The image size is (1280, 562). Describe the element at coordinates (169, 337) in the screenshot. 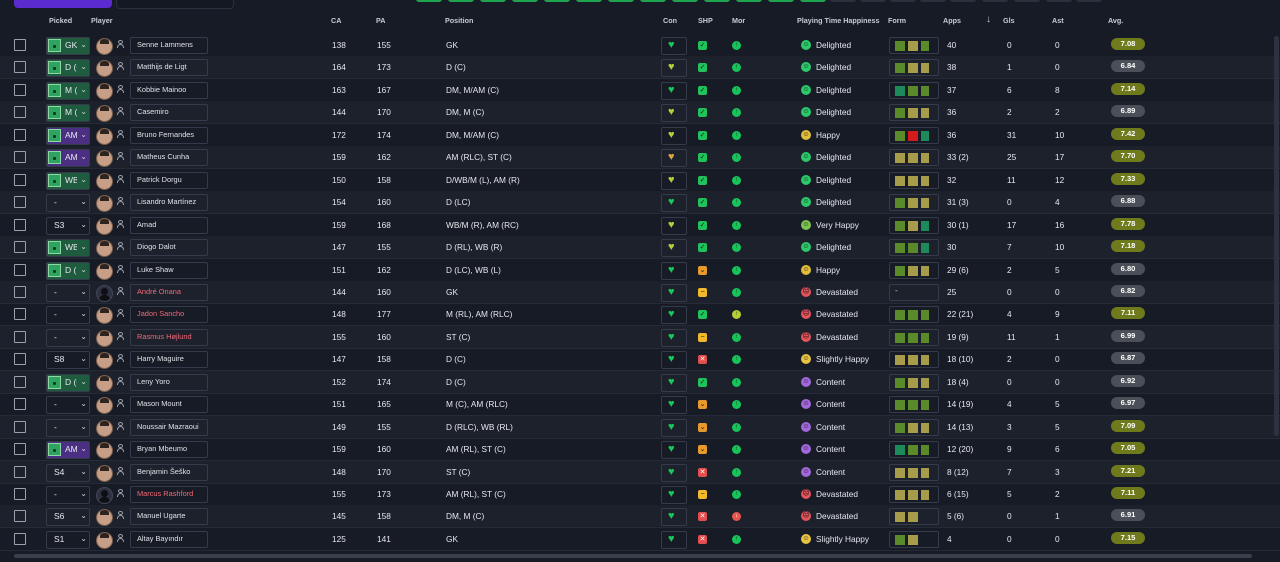

I see `player-name-link: Rasmus Højlund` at that location.